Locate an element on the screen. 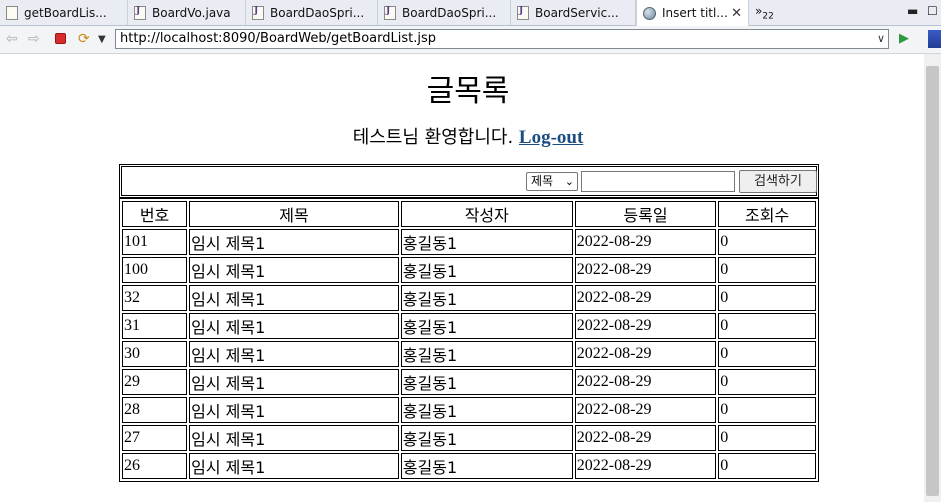 Image resolution: width=941 pixels, height=502 pixels. close-icon: ✕ is located at coordinates (736, 13).